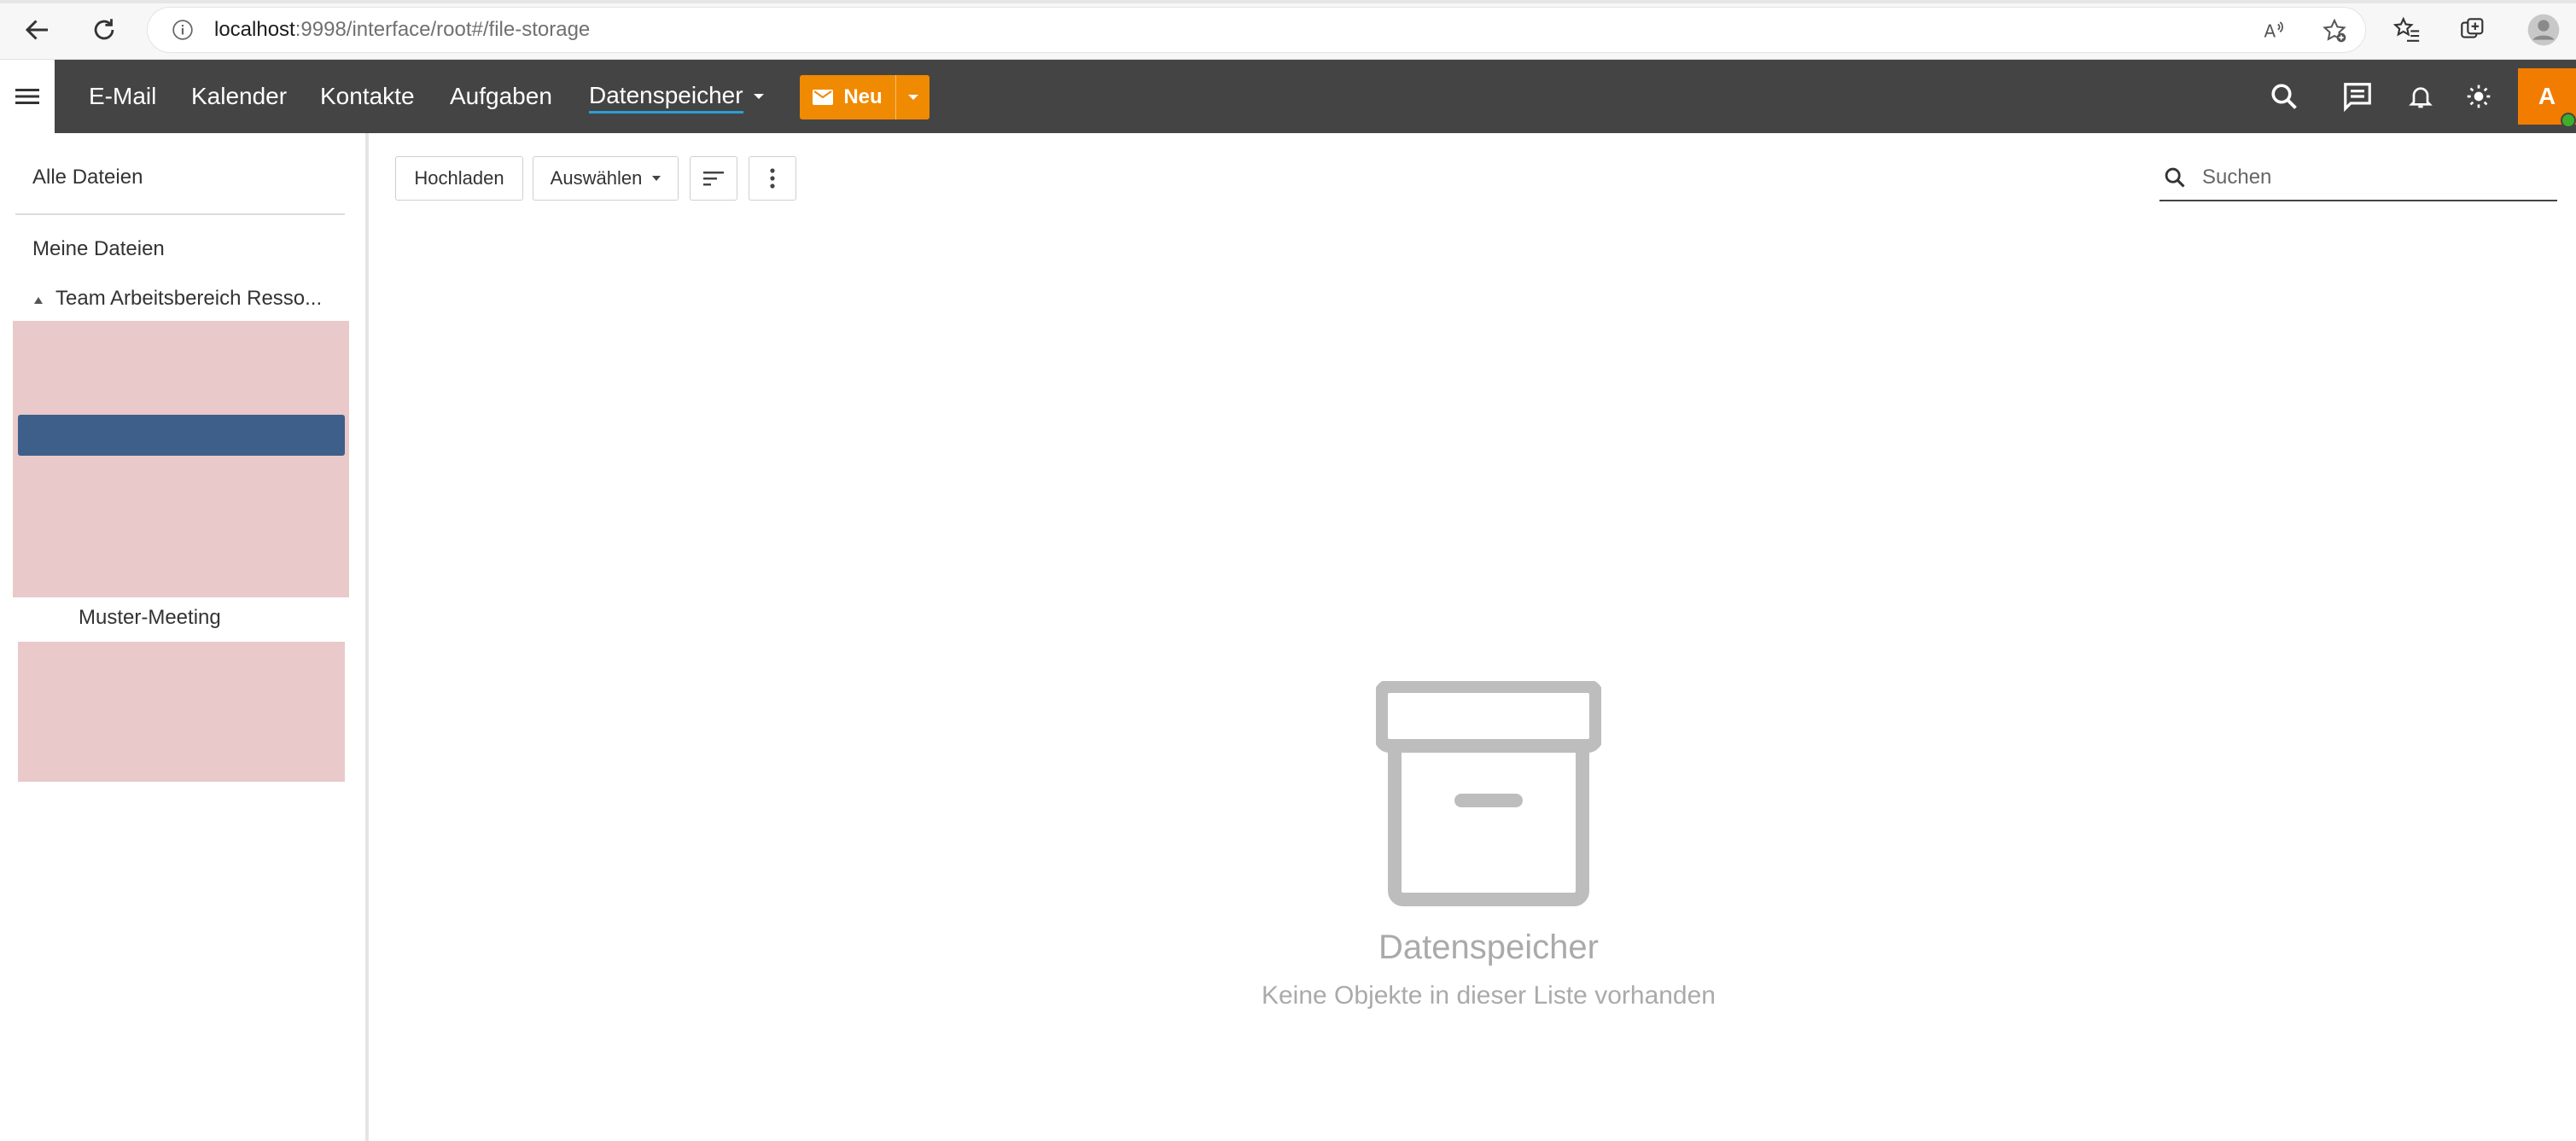 The height and width of the screenshot is (1141, 2576). I want to click on upload-button-label: Hochladen, so click(459, 178).